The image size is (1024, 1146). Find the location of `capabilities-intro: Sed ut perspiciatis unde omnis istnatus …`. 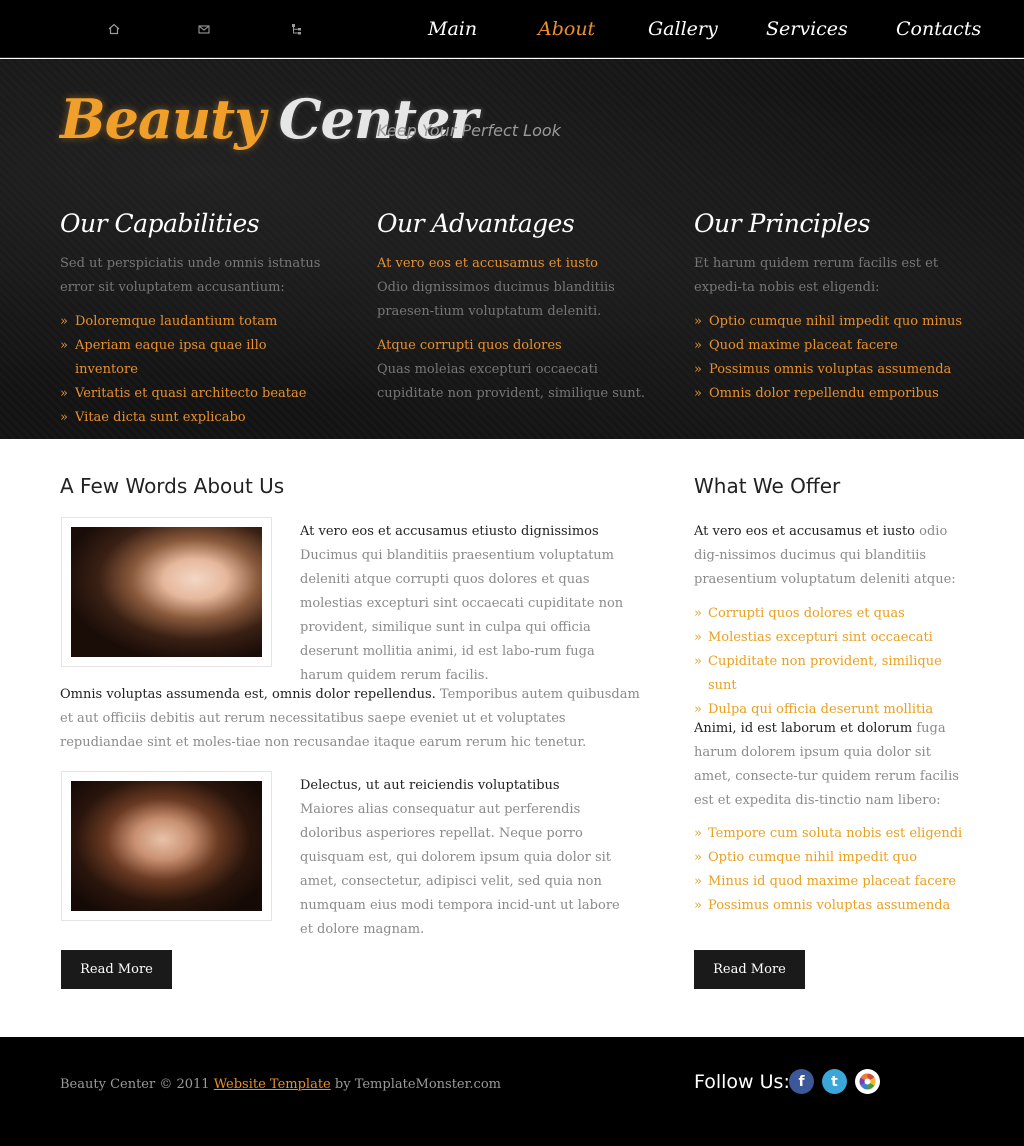

capabilities-intro: Sed ut perspiciatis unde omnis istnatus … is located at coordinates (190, 275).